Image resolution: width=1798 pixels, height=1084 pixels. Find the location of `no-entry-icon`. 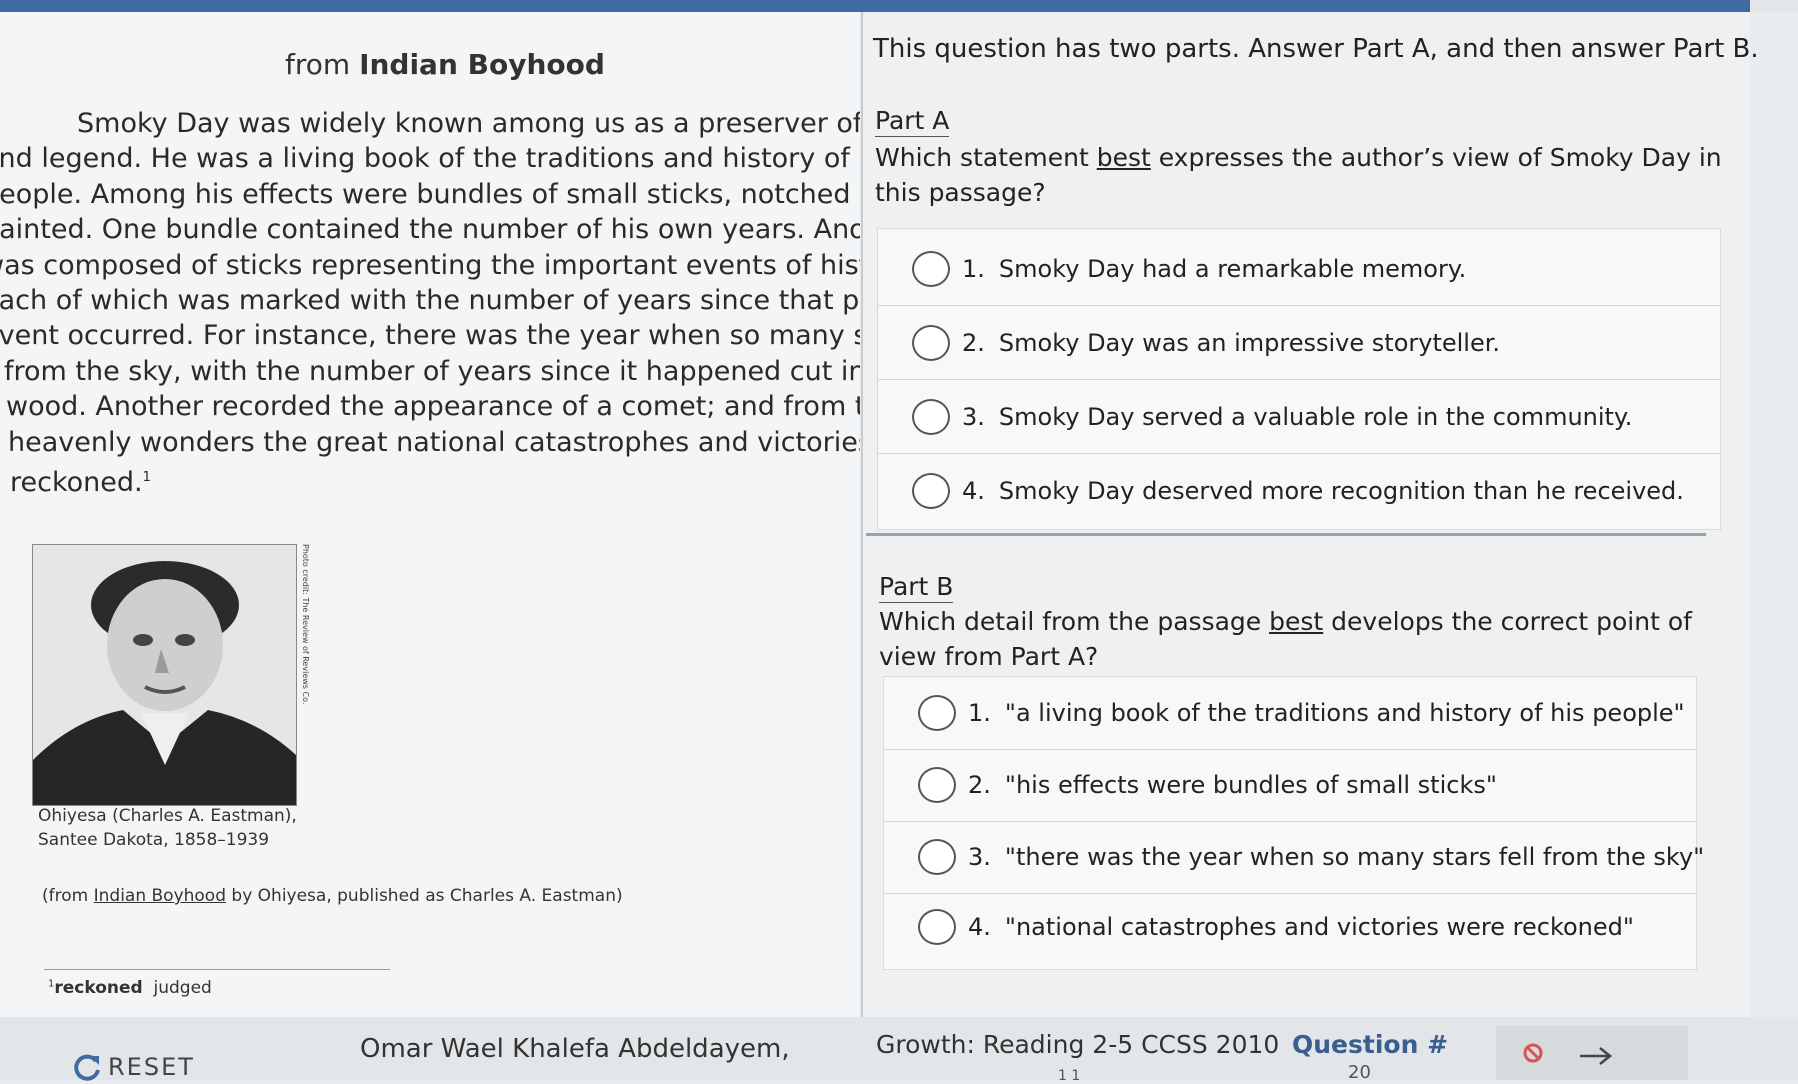

no-entry-icon is located at coordinates (1533, 1053).